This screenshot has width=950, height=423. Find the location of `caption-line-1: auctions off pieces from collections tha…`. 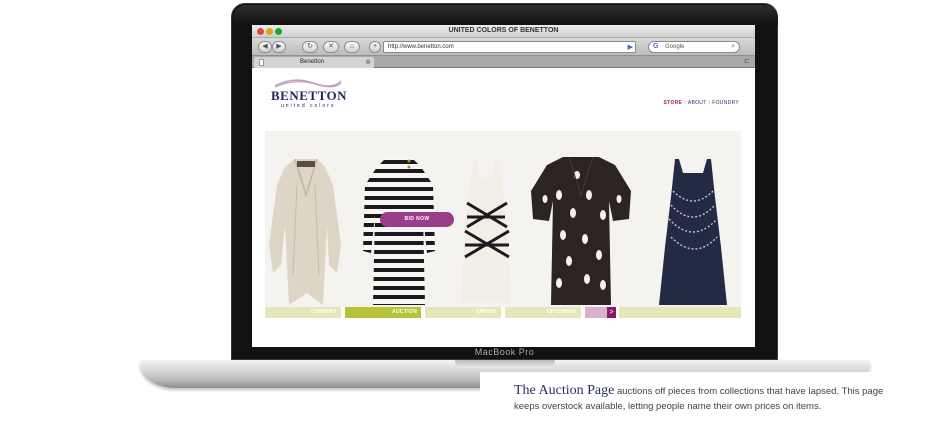

caption-line-1: auctions off pieces from collections tha… is located at coordinates (749, 391).